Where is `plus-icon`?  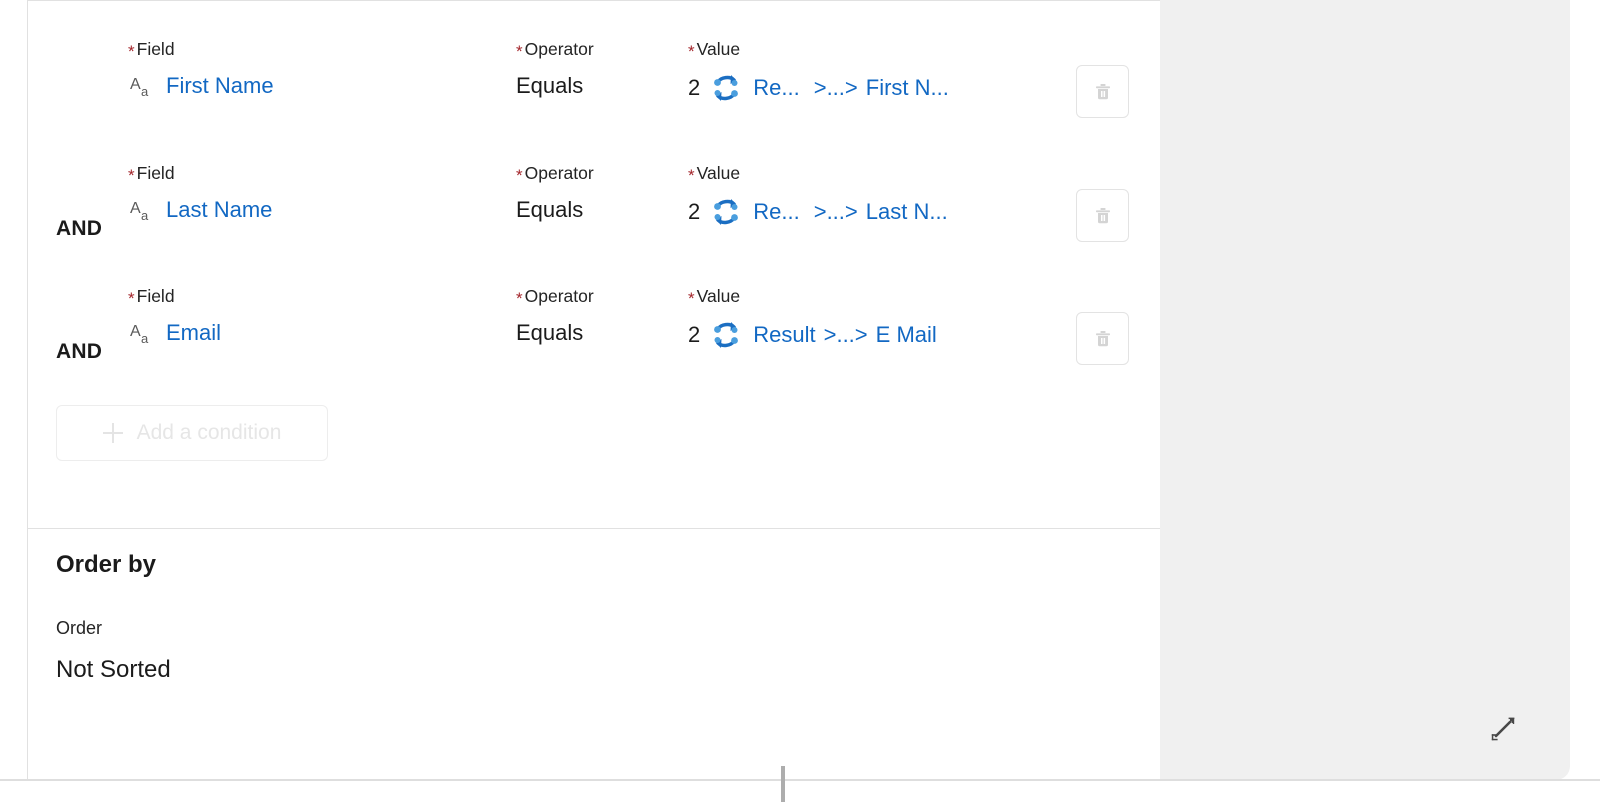
plus-icon is located at coordinates (112, 433).